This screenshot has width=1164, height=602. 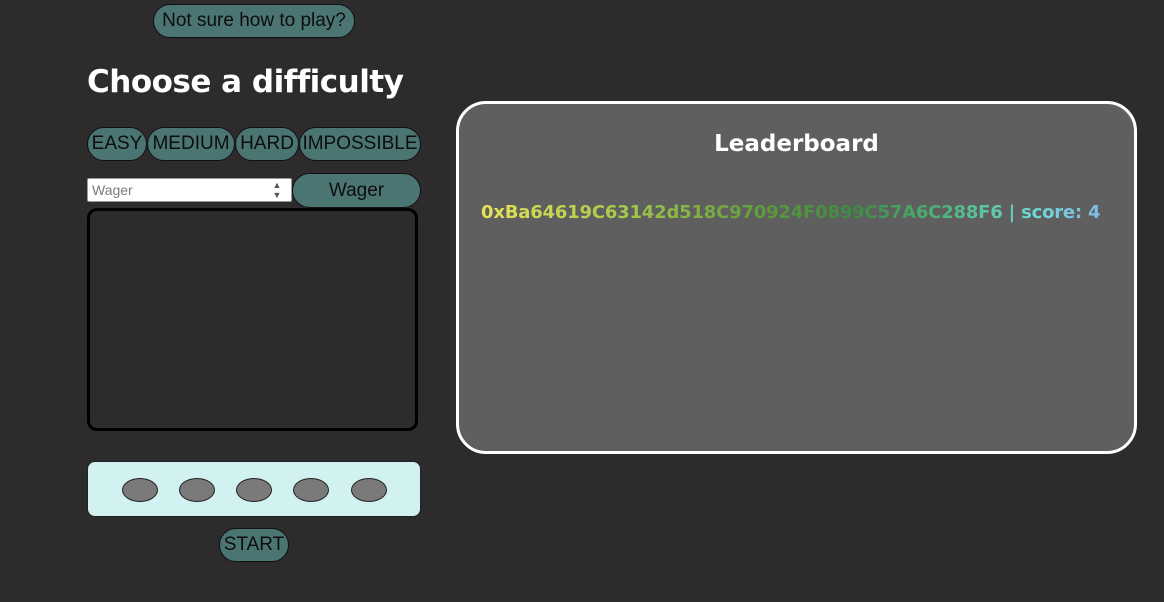 What do you see at coordinates (245, 82) in the screenshot?
I see `page-title: Choose a difficulty` at bounding box center [245, 82].